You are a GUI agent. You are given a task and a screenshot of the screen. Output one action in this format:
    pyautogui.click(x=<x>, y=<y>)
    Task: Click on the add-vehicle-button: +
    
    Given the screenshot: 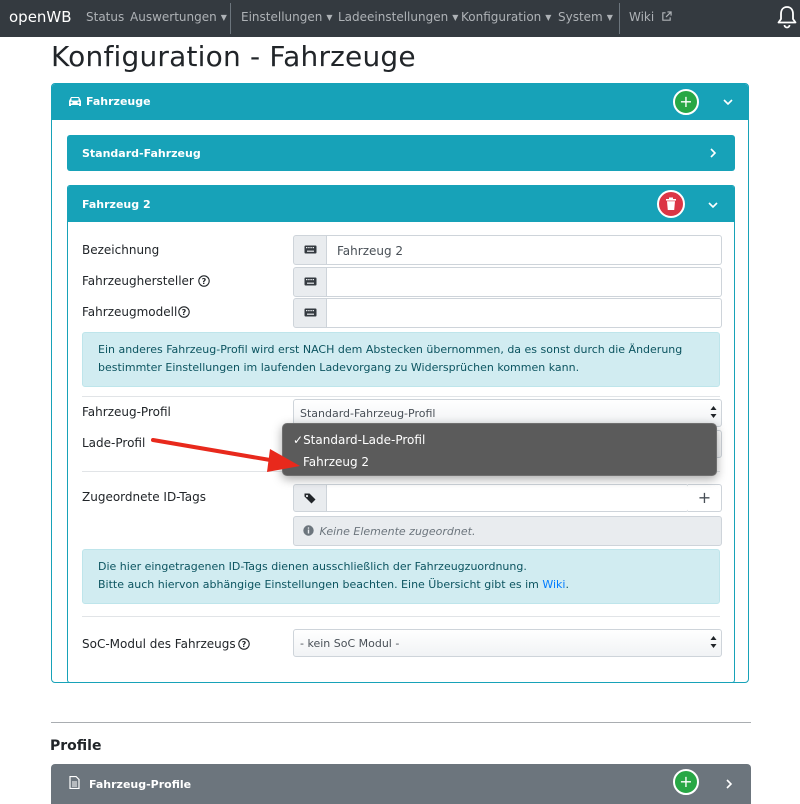 What is the action you would take?
    pyautogui.click(x=686, y=102)
    